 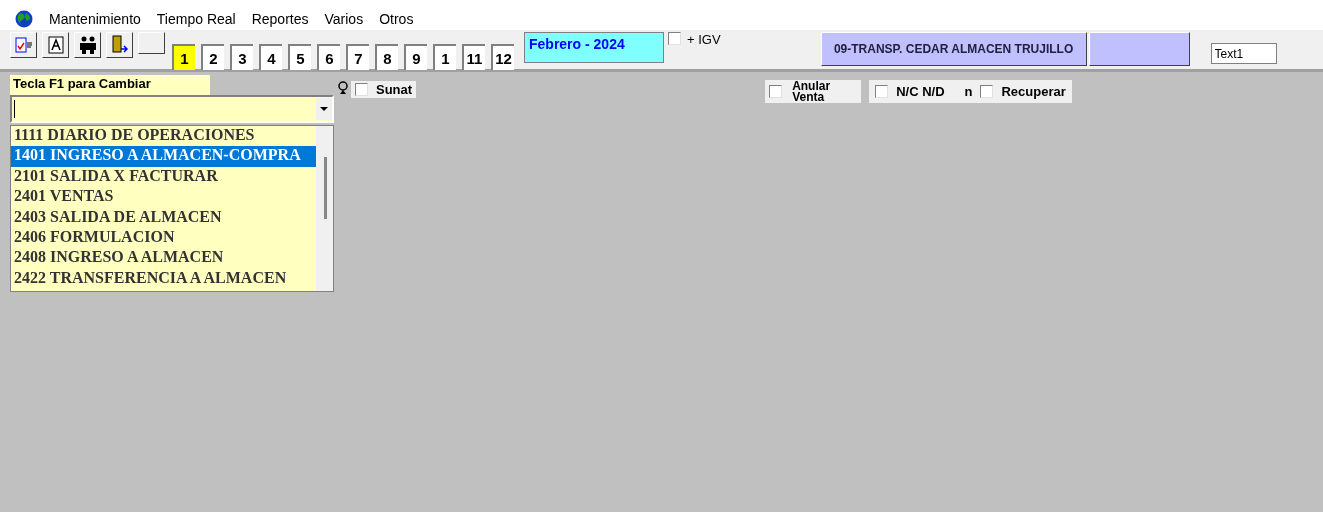 I want to click on menu-item: Varios, so click(x=344, y=19).